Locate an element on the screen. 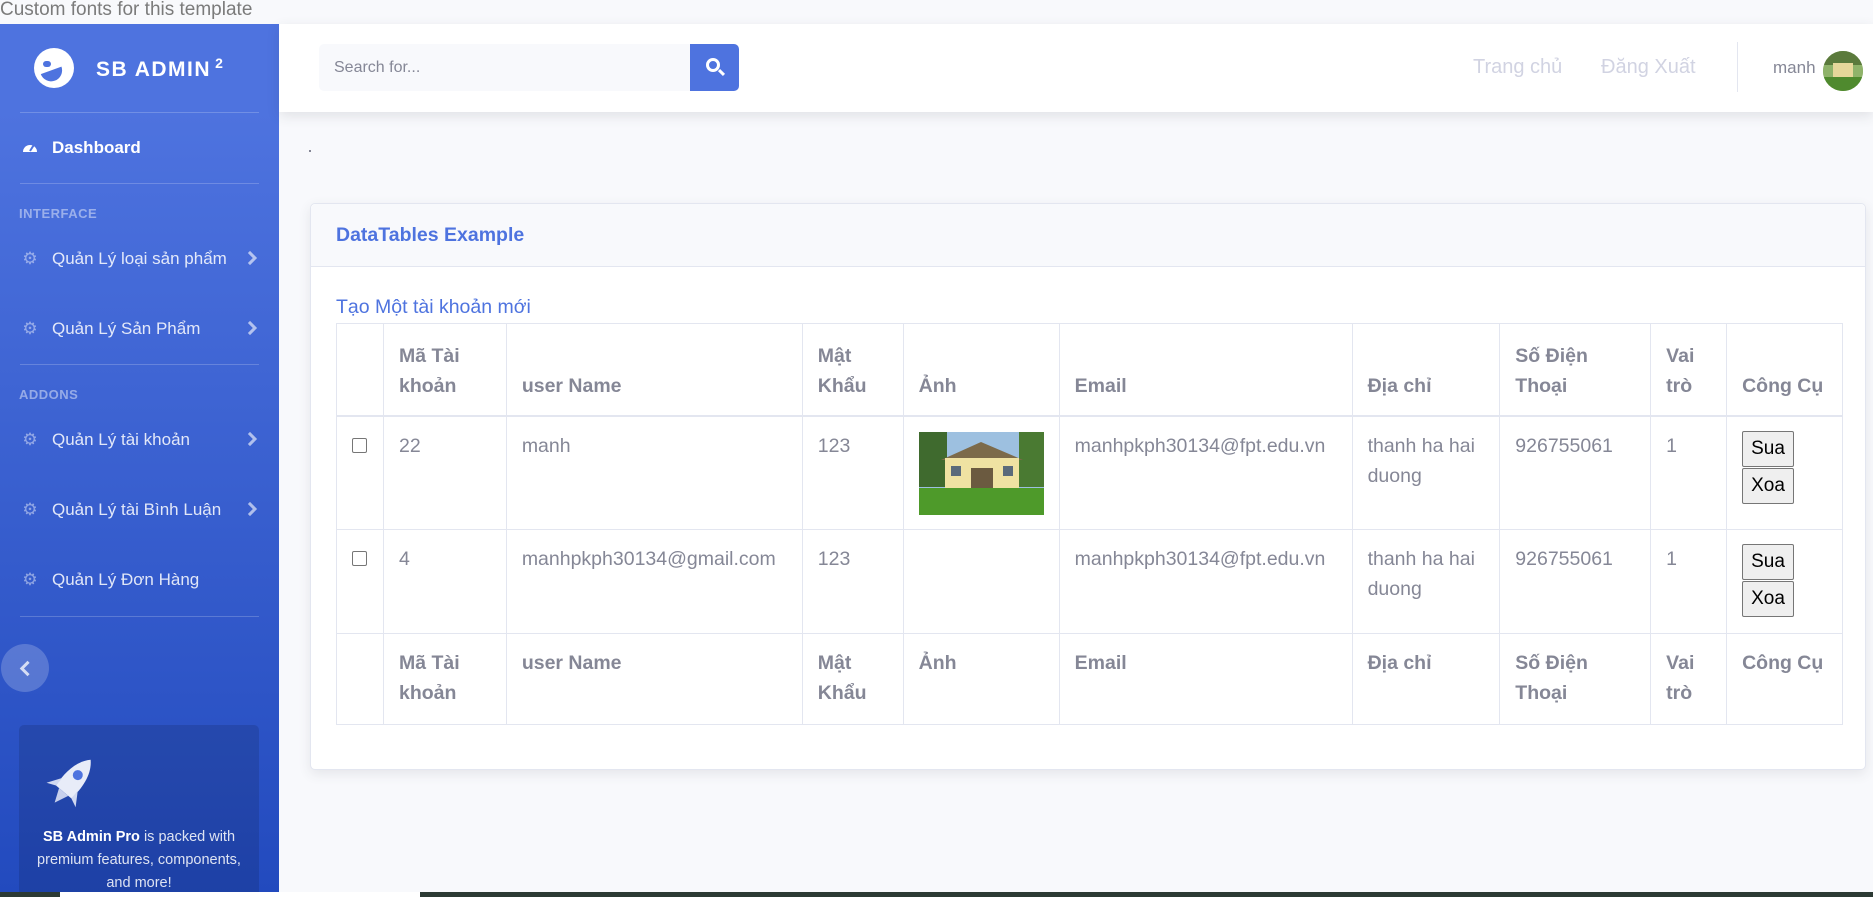  cell-id: 22 is located at coordinates (444, 472).